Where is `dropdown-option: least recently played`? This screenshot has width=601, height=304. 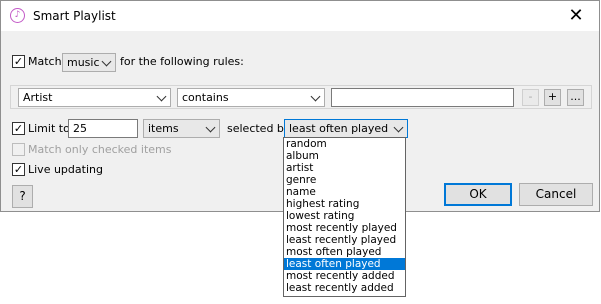
dropdown-option: least recently played is located at coordinates (344, 240).